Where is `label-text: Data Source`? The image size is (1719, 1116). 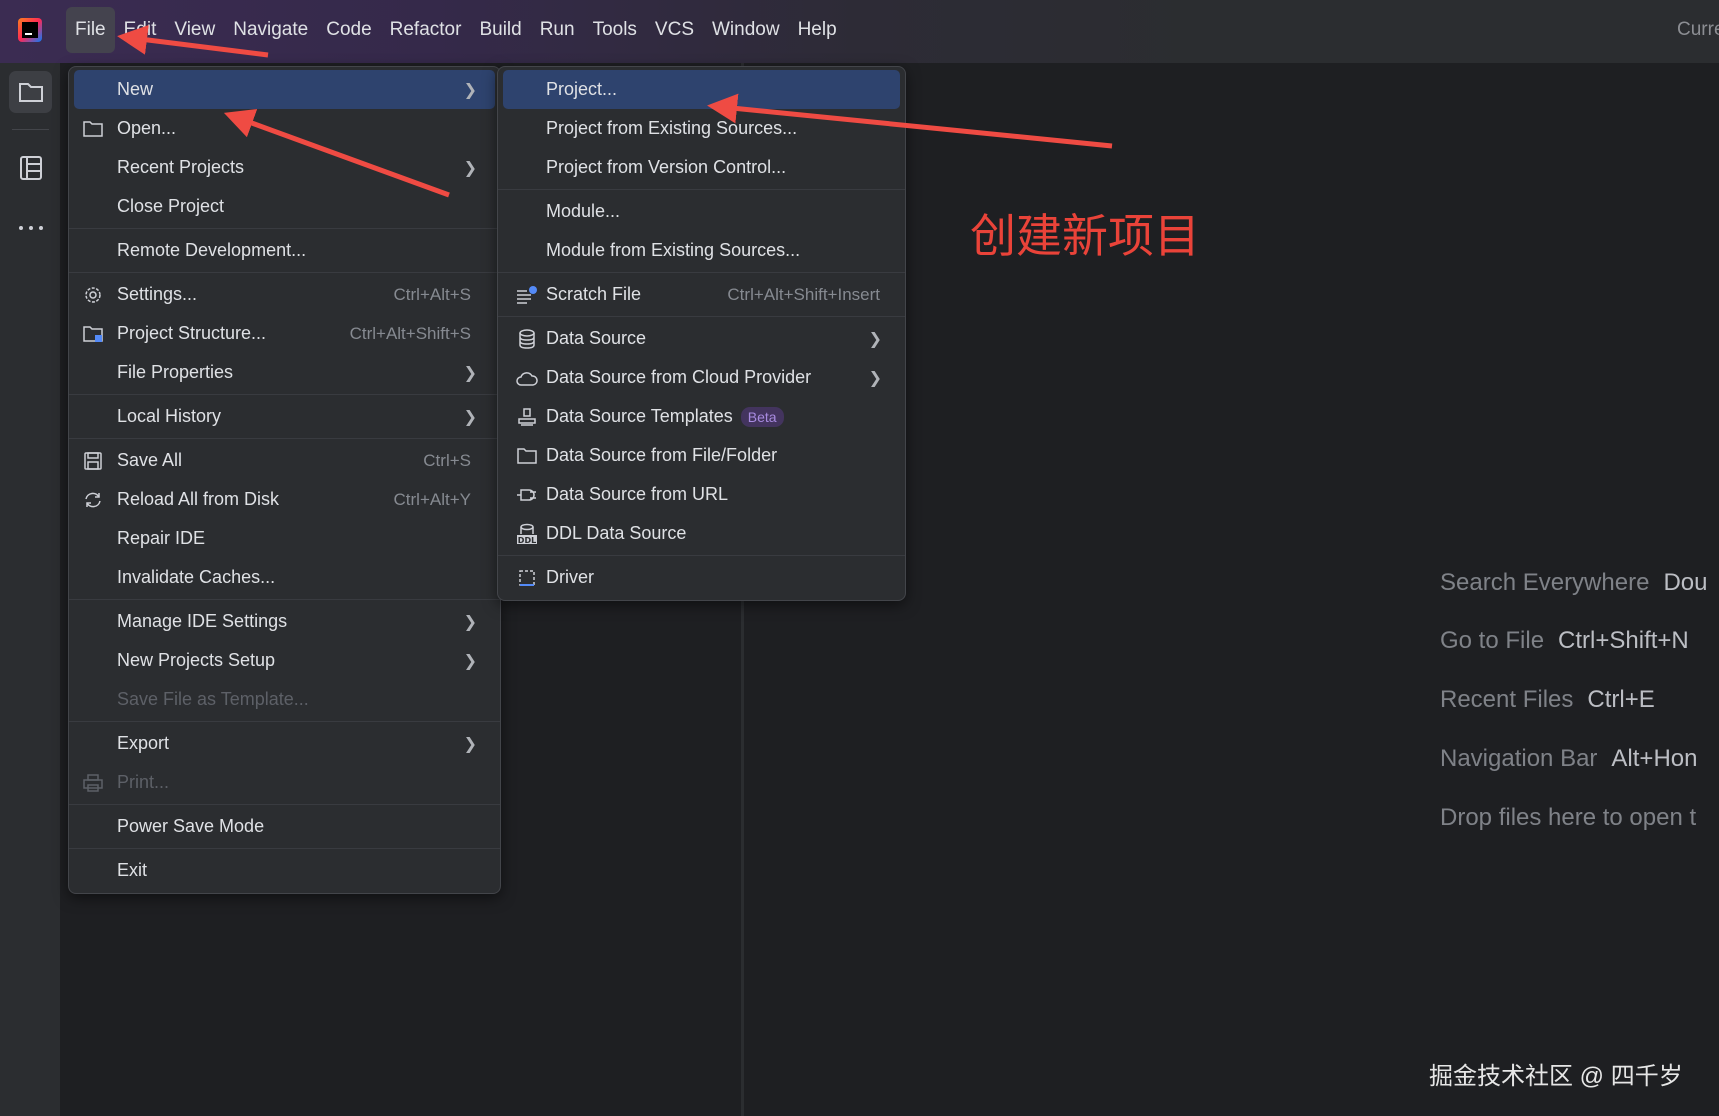 label-text: Data Source is located at coordinates (596, 338).